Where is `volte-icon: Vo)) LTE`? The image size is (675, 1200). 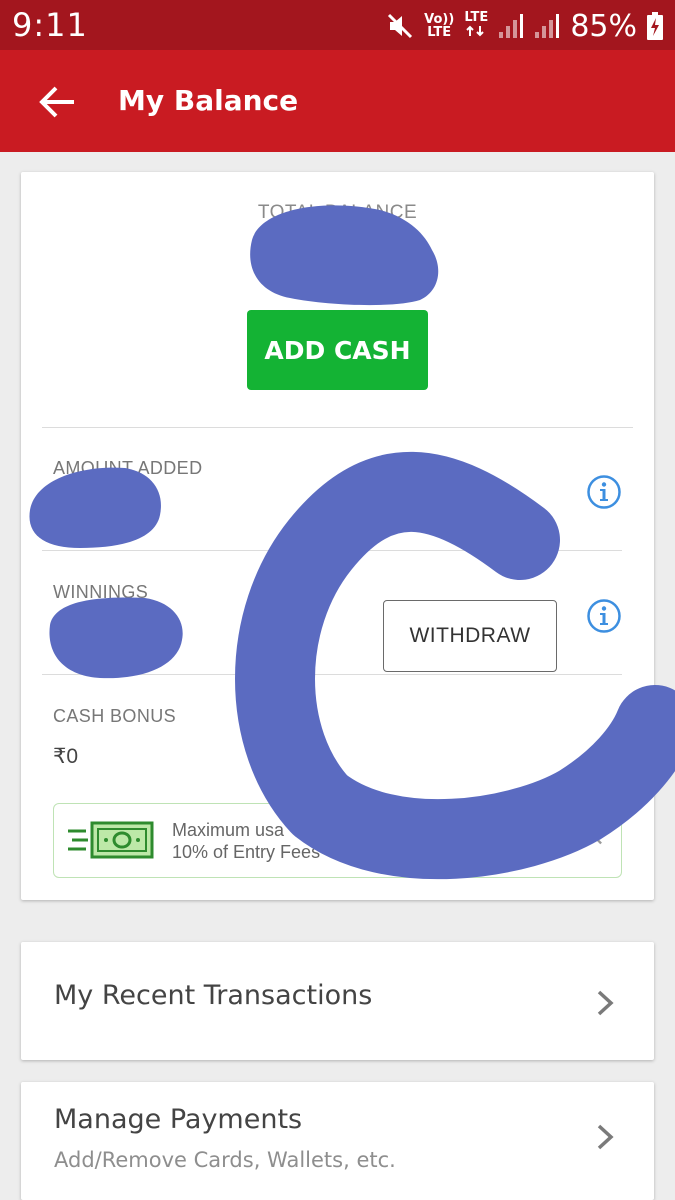 volte-icon: Vo)) LTE is located at coordinates (439, 26).